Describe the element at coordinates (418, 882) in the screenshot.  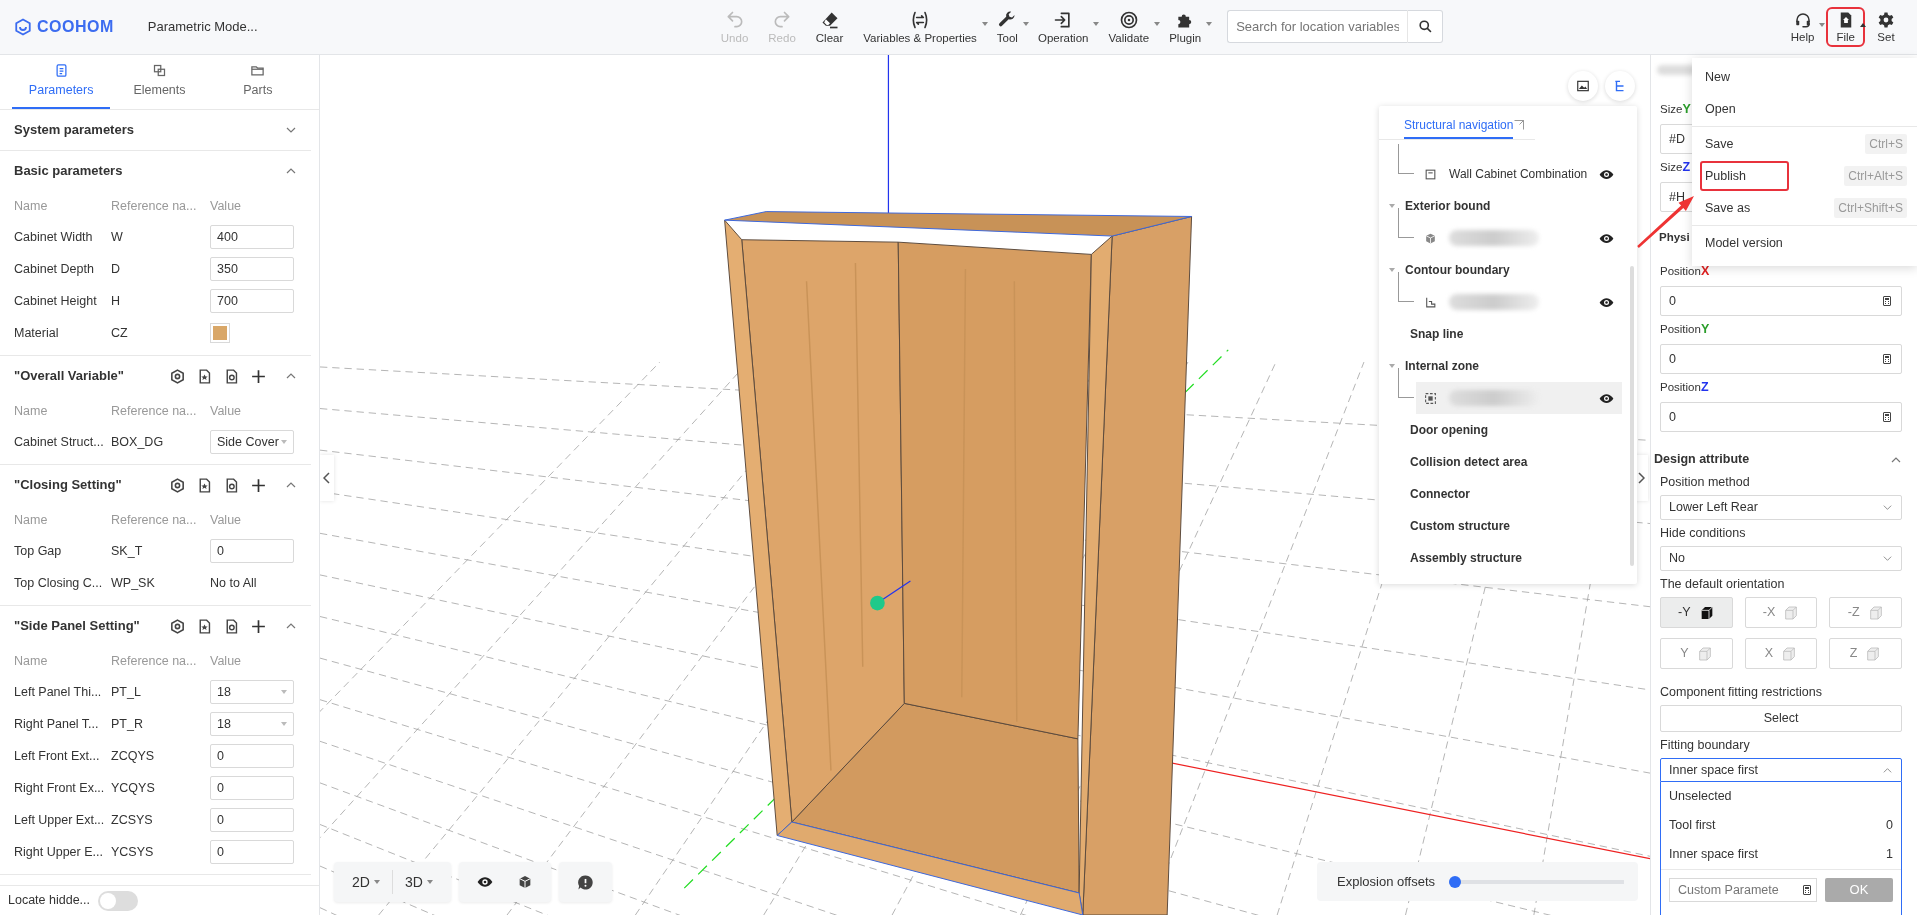
I see `view-mode-button: 3D` at that location.